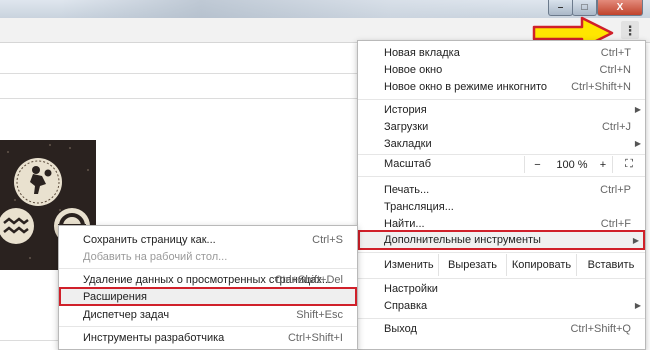 This screenshot has width=650, height=350. I want to click on submenu-item-shortcut: Ctrl+S, so click(327, 239).